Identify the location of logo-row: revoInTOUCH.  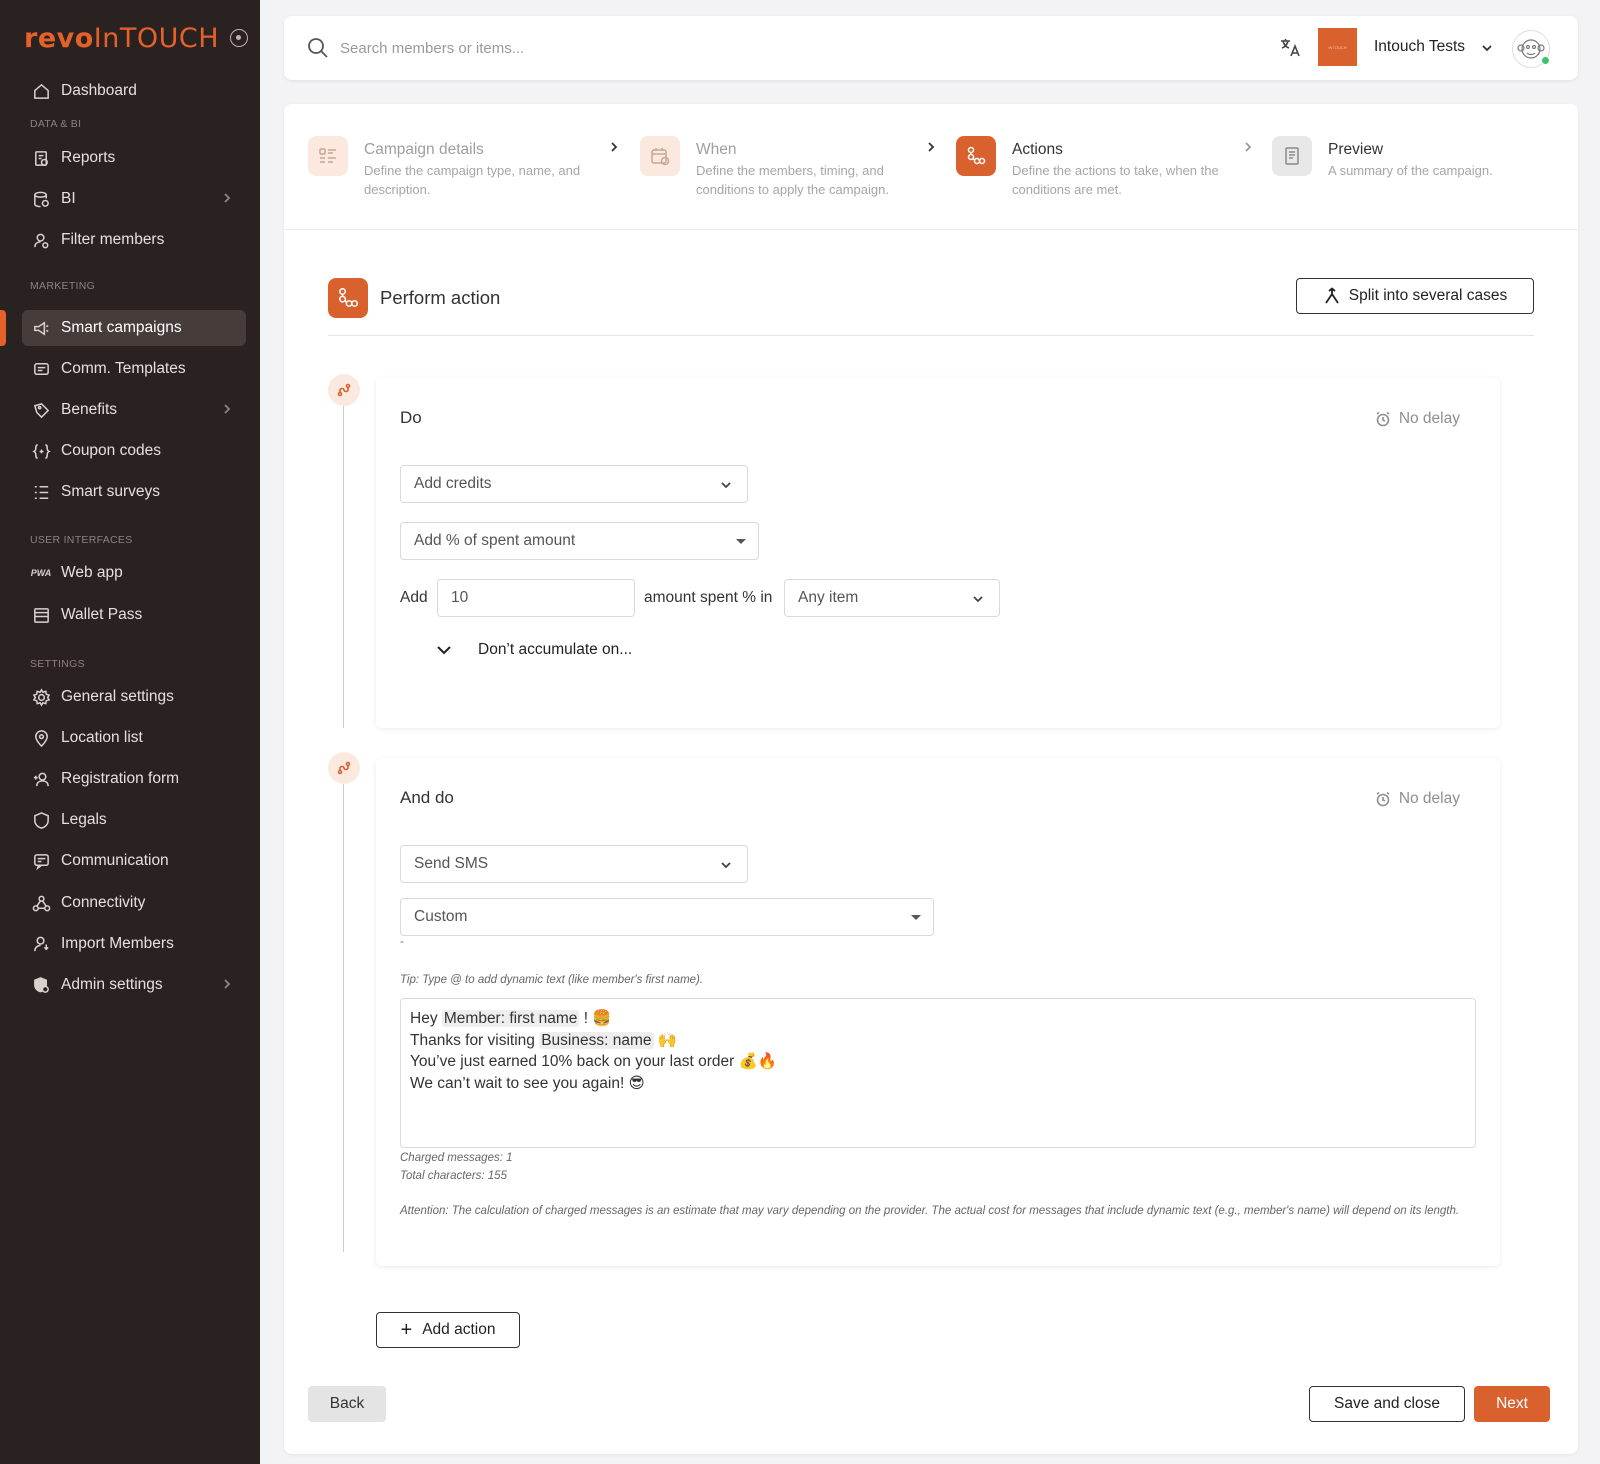
(136, 38).